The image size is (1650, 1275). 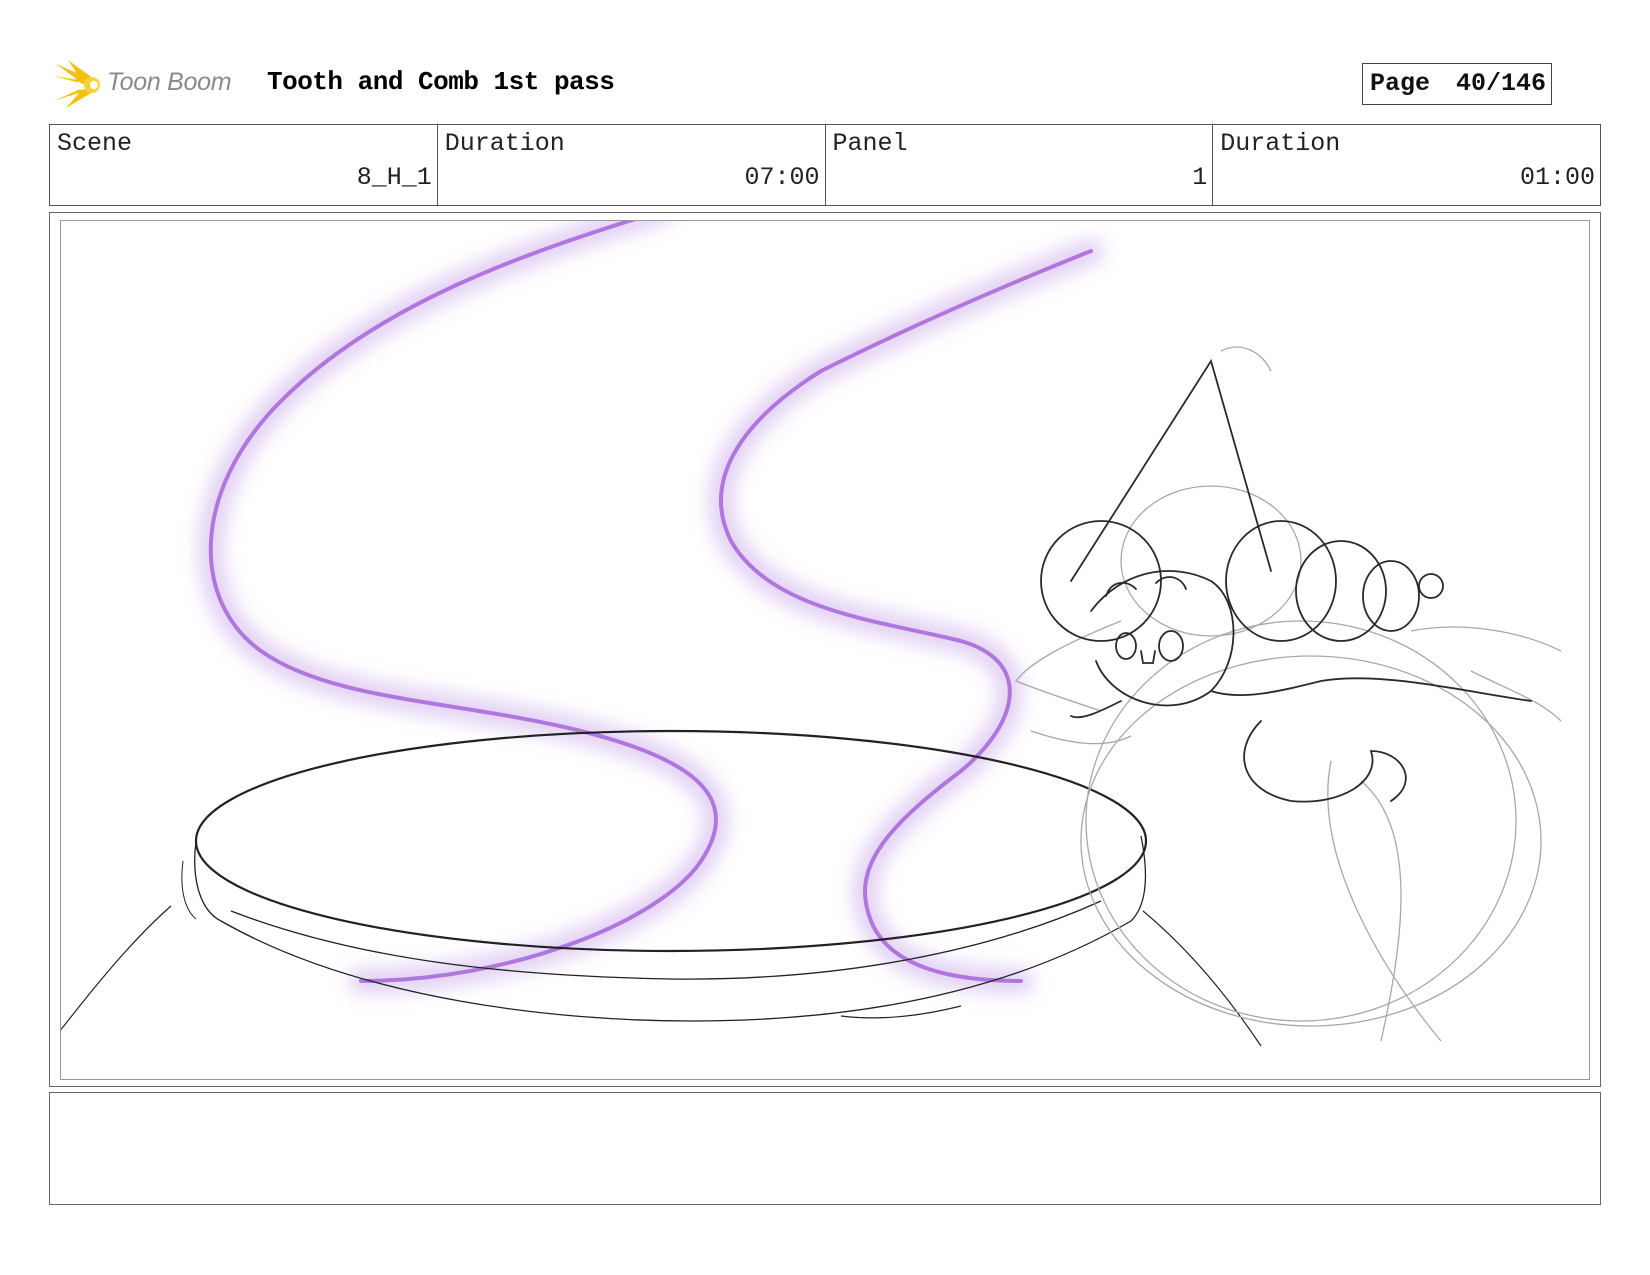 What do you see at coordinates (1200, 177) in the screenshot?
I see `panel-value: 1` at bounding box center [1200, 177].